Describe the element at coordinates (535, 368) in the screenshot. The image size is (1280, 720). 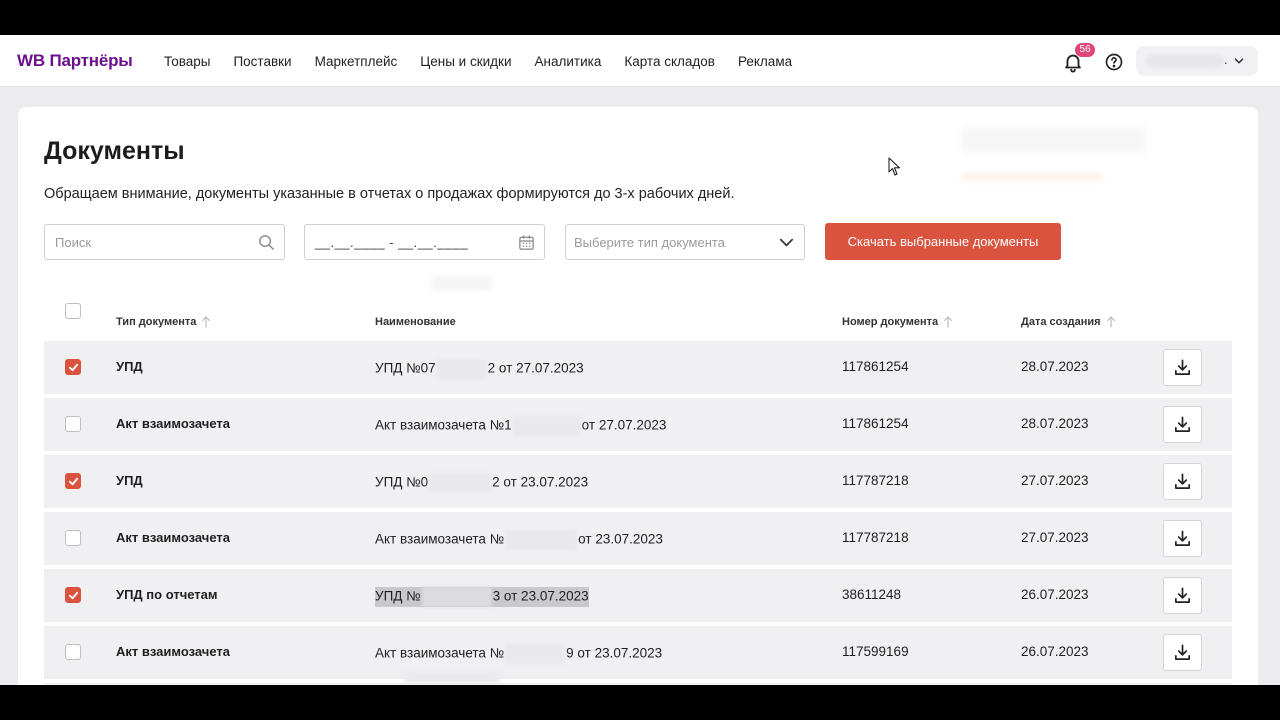
I see `name-suffix: 2 от 27.07.2023` at that location.